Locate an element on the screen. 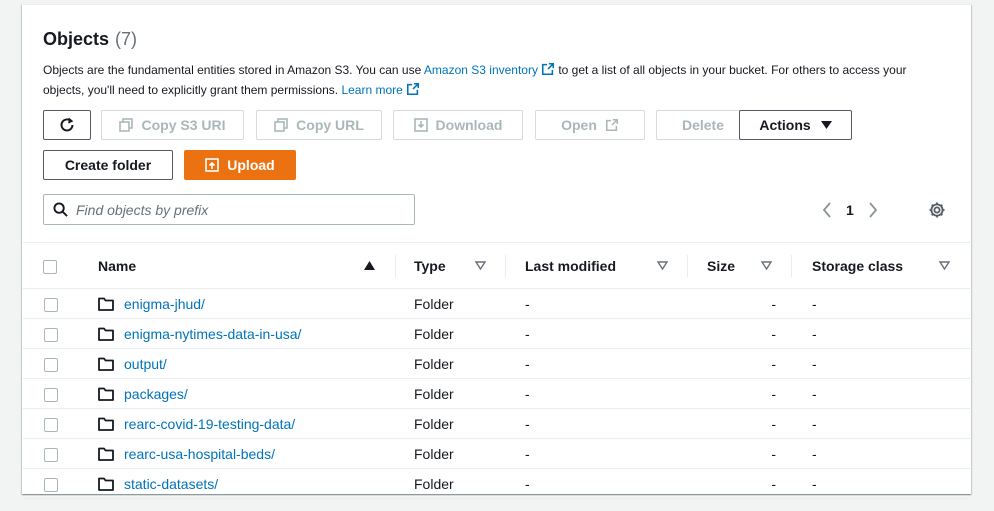 This screenshot has height=511, width=994. actions-dropdown: Actions is located at coordinates (795, 125).